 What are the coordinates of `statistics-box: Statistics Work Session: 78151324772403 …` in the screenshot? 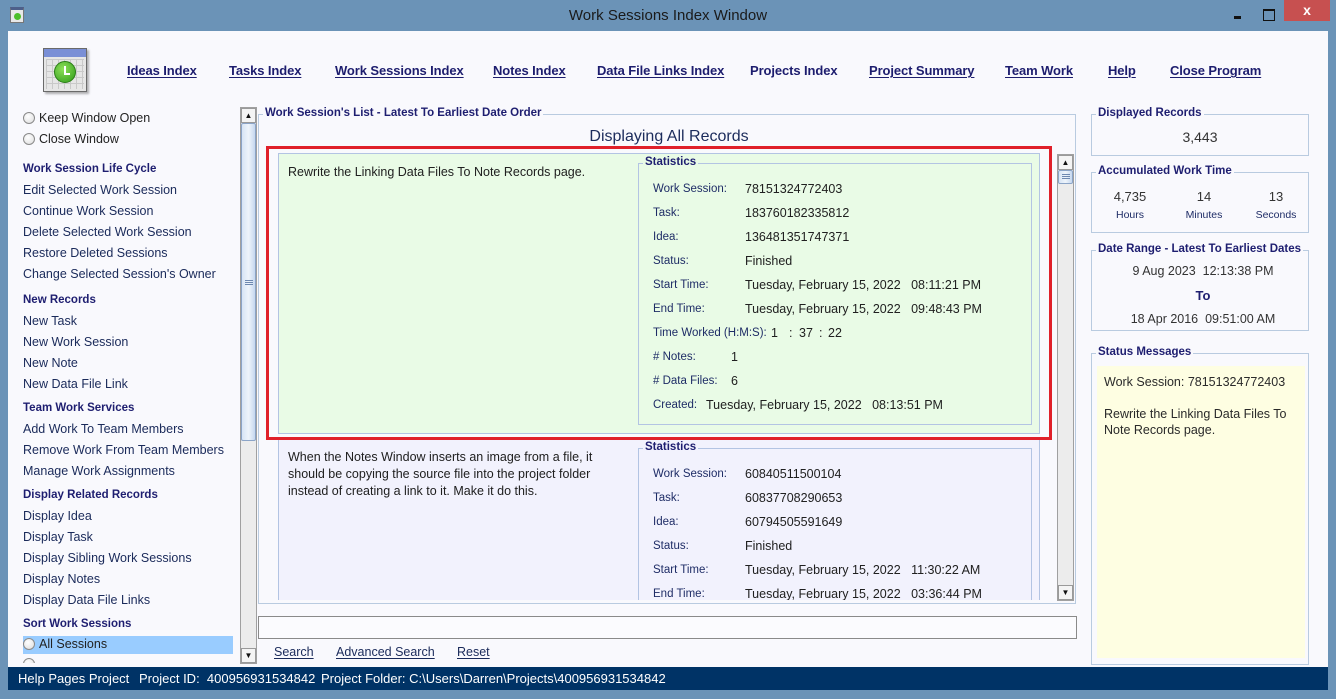 It's located at (835, 290).